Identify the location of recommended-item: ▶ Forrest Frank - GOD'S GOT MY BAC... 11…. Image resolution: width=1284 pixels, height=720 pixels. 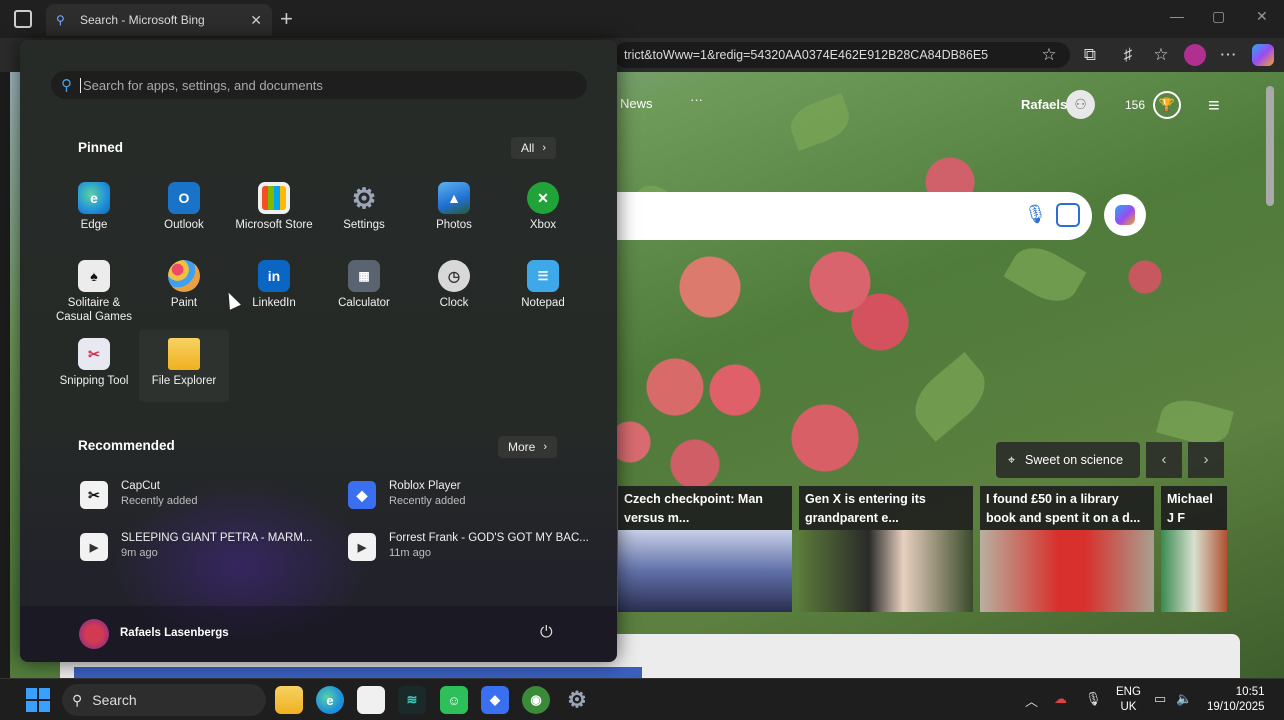
(473, 547).